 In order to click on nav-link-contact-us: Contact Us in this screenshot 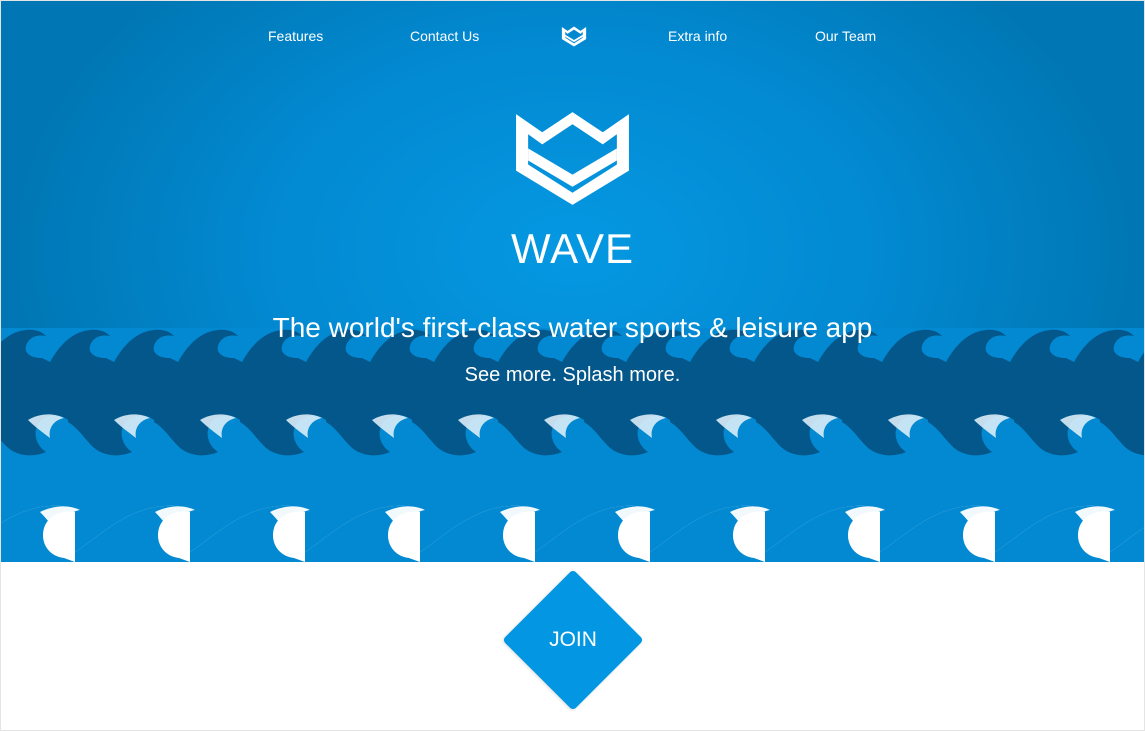, I will do `click(444, 36)`.